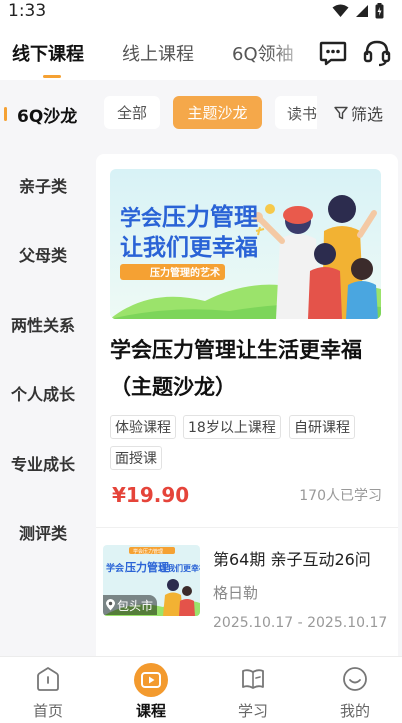 Image resolution: width=402 pixels, height=723 pixels. I want to click on tab-offline-courses: 线下课程, so click(48, 53).